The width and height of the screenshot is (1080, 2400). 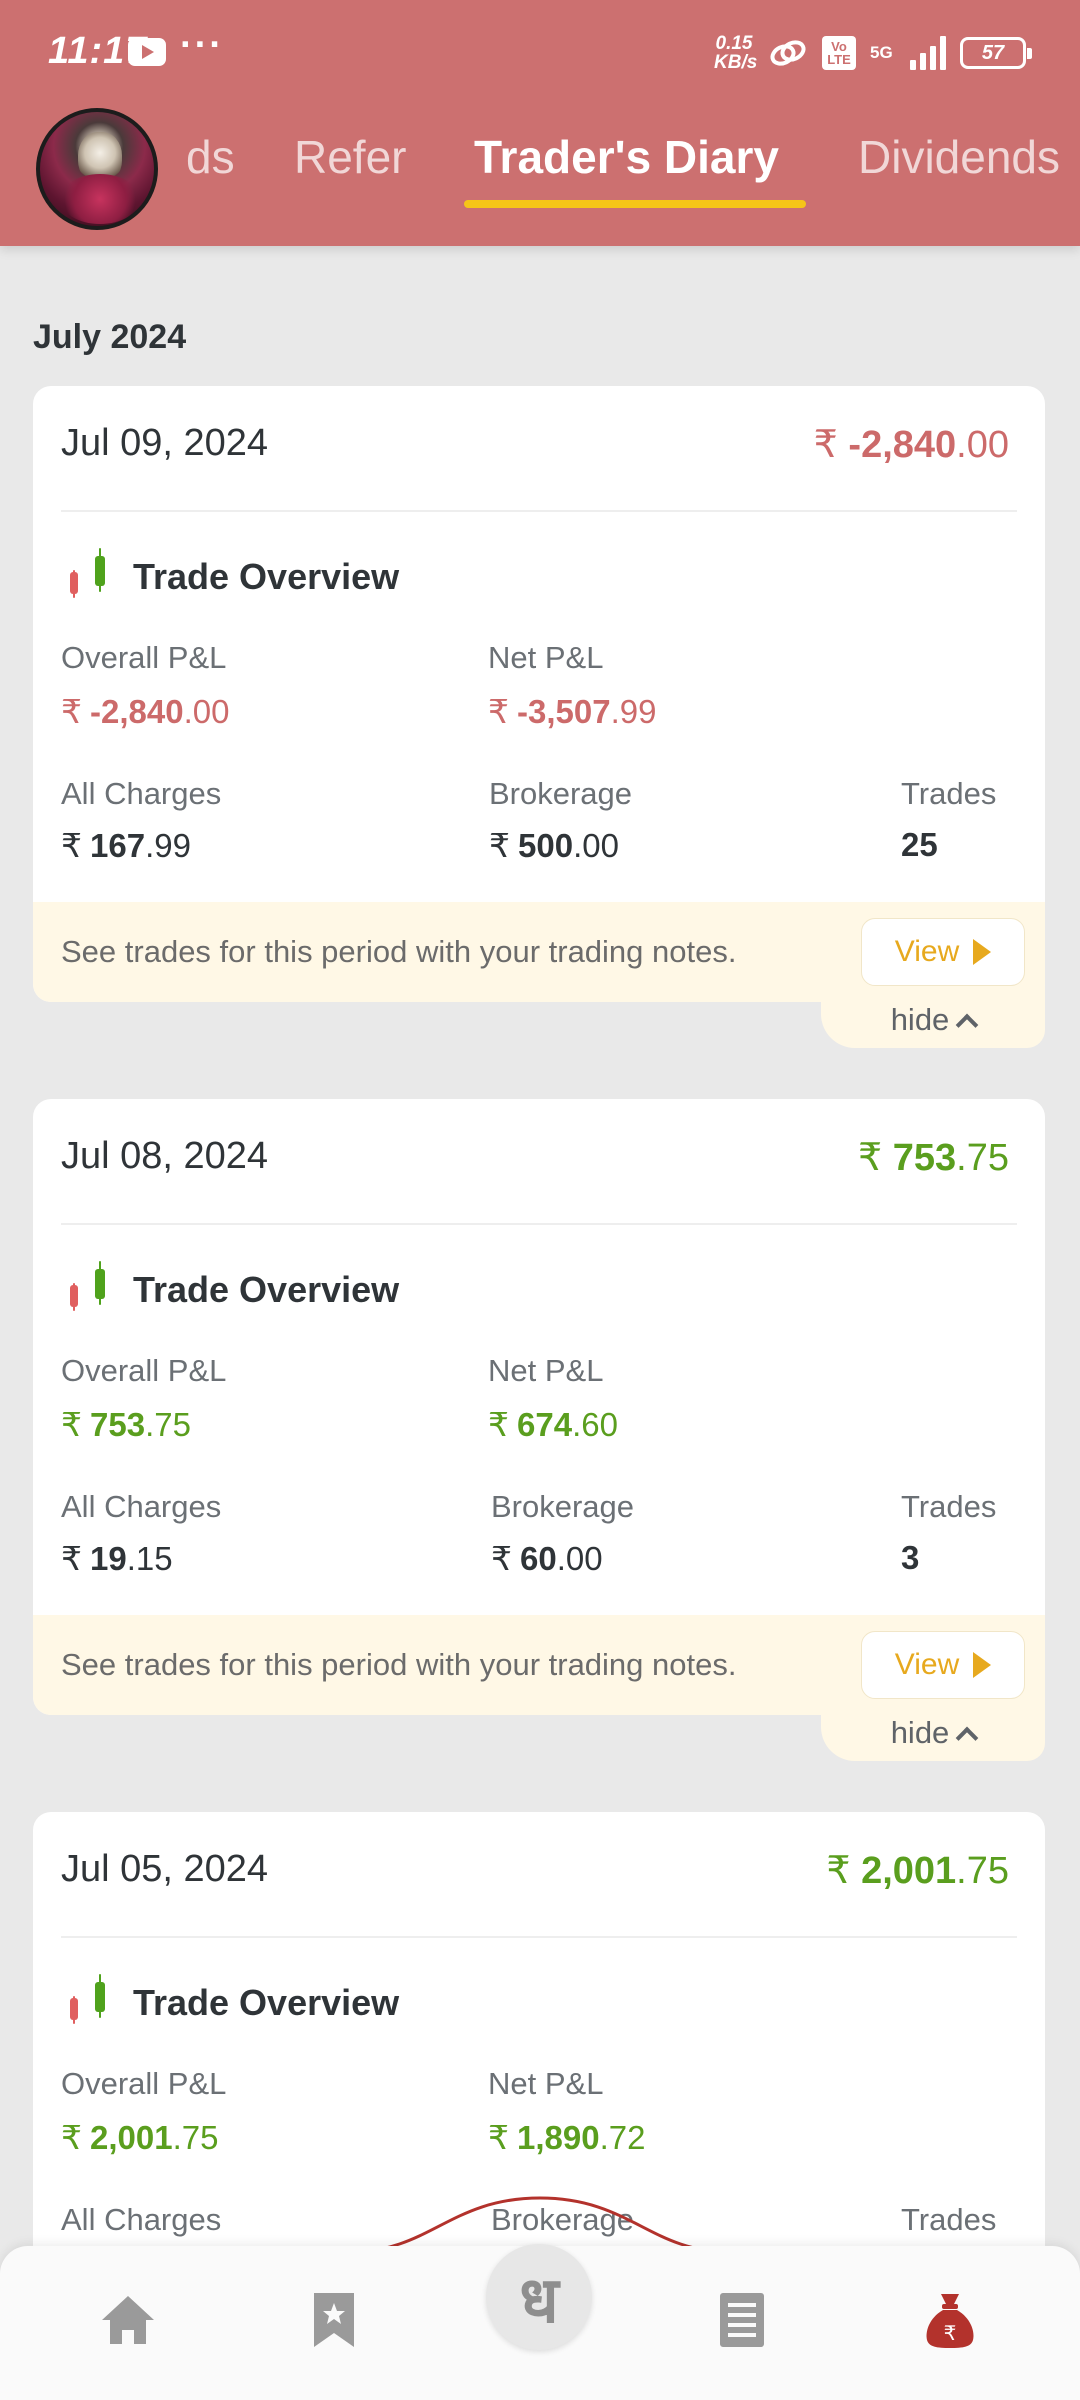 I want to click on signal-bars-icon, so click(x=928, y=53).